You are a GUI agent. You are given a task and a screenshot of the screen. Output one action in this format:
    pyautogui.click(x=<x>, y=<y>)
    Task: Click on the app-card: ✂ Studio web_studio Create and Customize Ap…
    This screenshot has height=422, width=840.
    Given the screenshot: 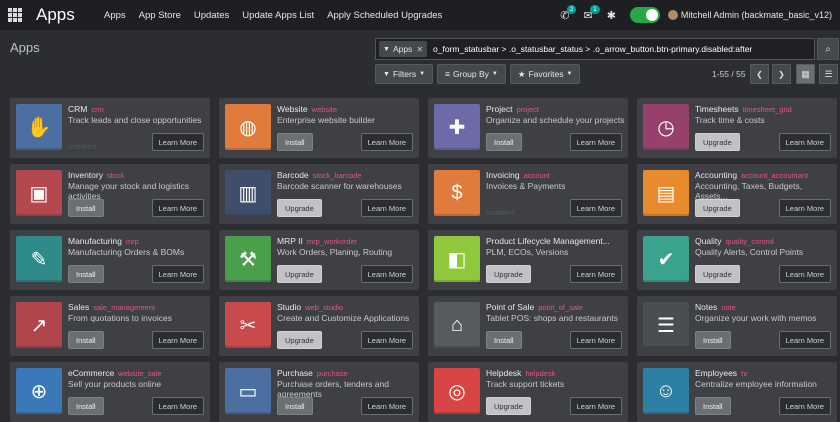 What is the action you would take?
    pyautogui.click(x=319, y=326)
    